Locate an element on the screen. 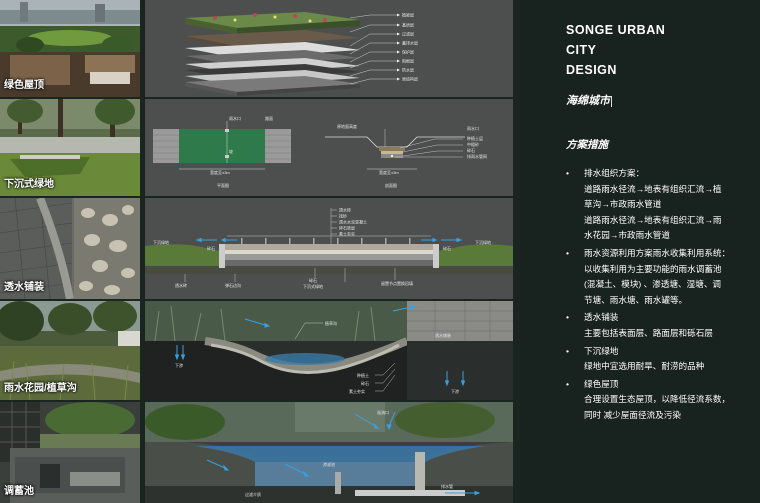 This screenshot has width=760, height=503. photo-rain-garden: 雨水花园/植草沟 is located at coordinates (70, 350).